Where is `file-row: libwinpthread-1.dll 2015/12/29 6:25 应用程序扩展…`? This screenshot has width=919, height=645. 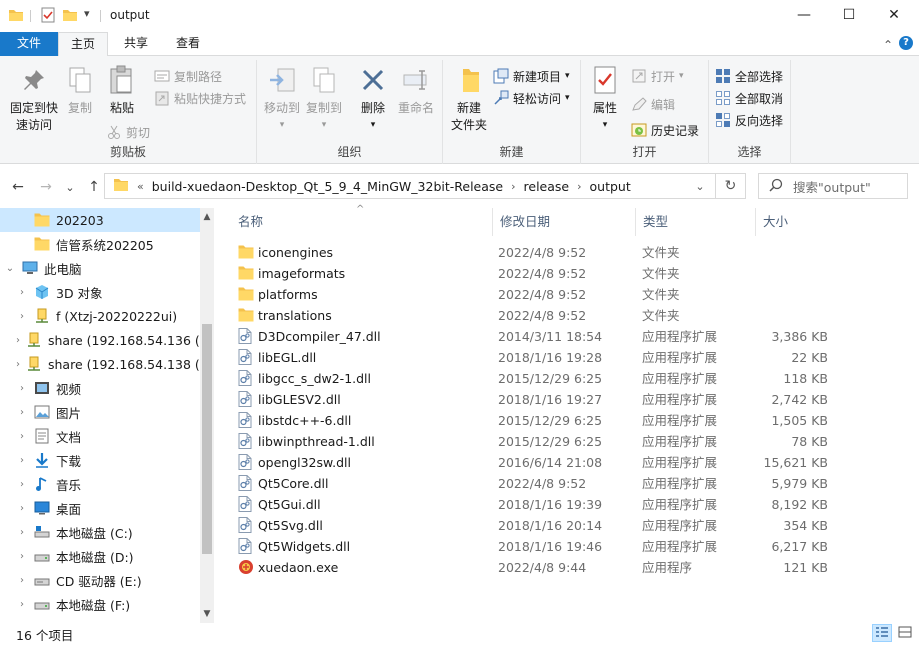
file-row: libwinpthread-1.dll 2015/12/29 6:25 应用程序扩展… is located at coordinates (534, 441).